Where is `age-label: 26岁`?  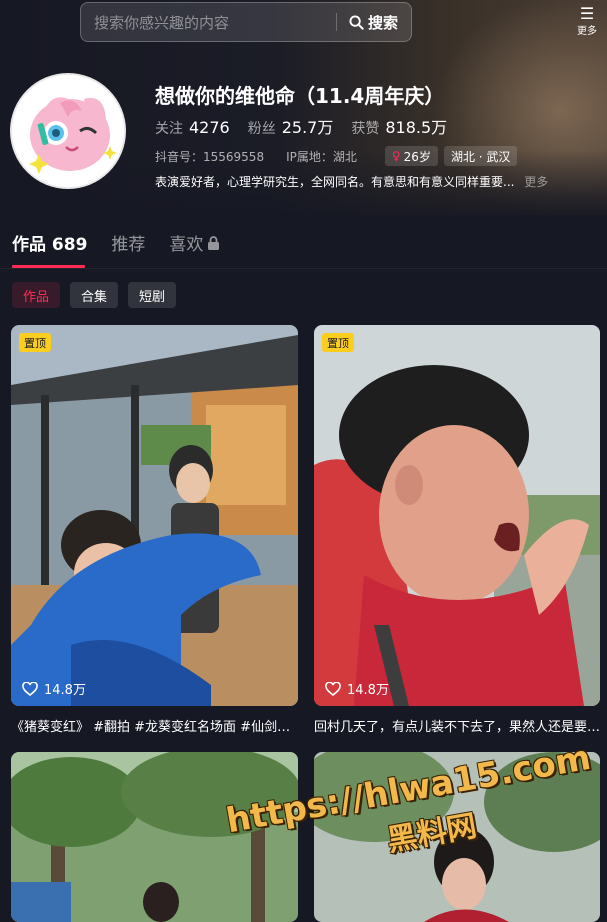
age-label: 26岁 is located at coordinates (417, 156).